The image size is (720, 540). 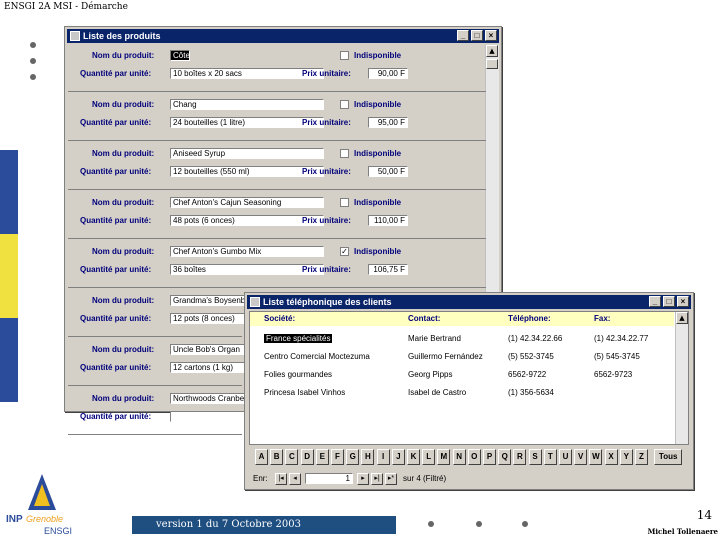 I want to click on letter-button-t: T, so click(x=550, y=457).